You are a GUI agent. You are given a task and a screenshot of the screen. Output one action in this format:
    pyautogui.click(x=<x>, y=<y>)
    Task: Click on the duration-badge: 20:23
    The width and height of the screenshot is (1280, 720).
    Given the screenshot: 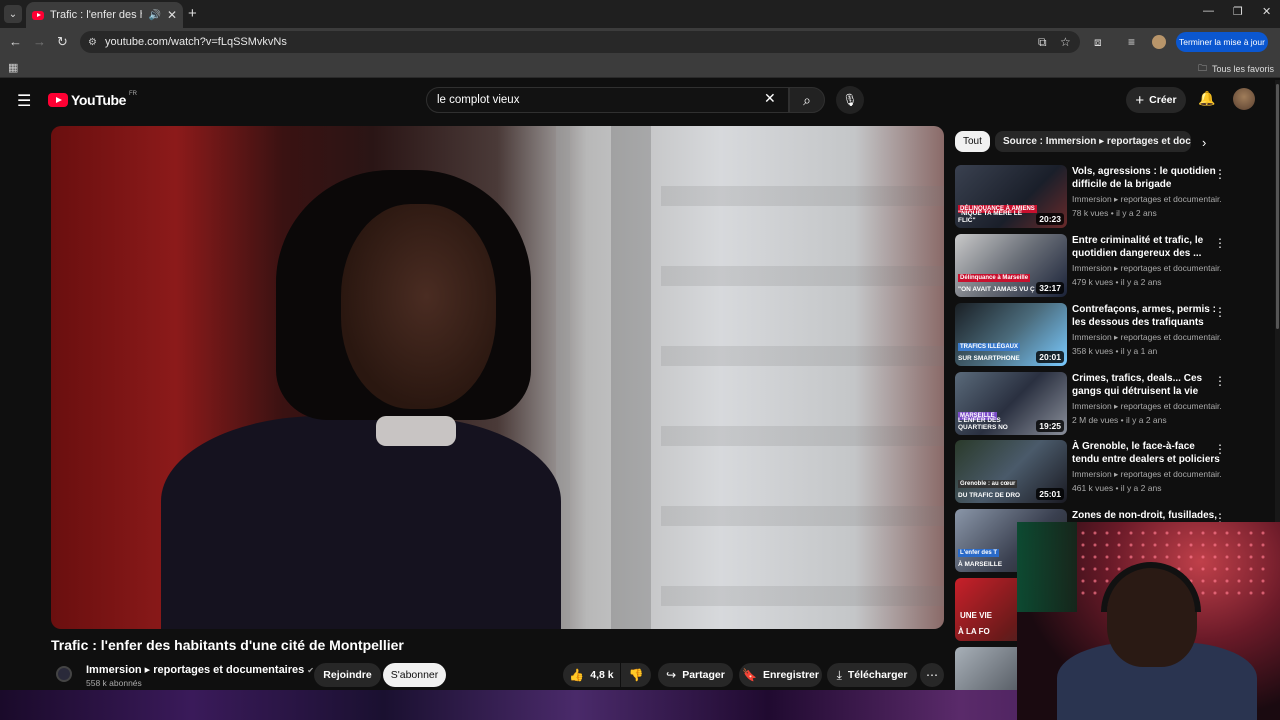 What is the action you would take?
    pyautogui.click(x=1050, y=219)
    